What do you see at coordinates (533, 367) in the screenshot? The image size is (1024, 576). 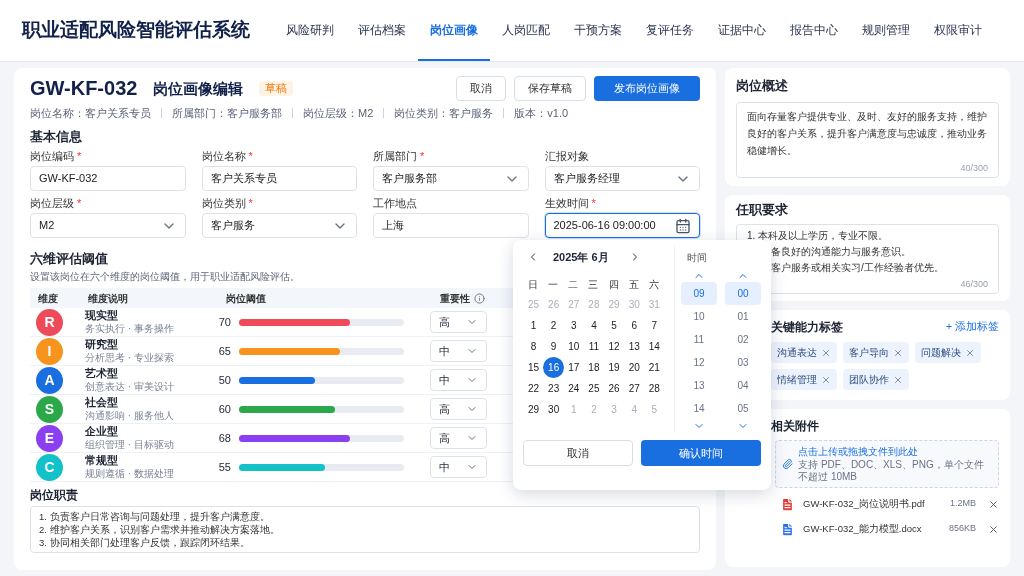 I see `calendar-day: 15` at bounding box center [533, 367].